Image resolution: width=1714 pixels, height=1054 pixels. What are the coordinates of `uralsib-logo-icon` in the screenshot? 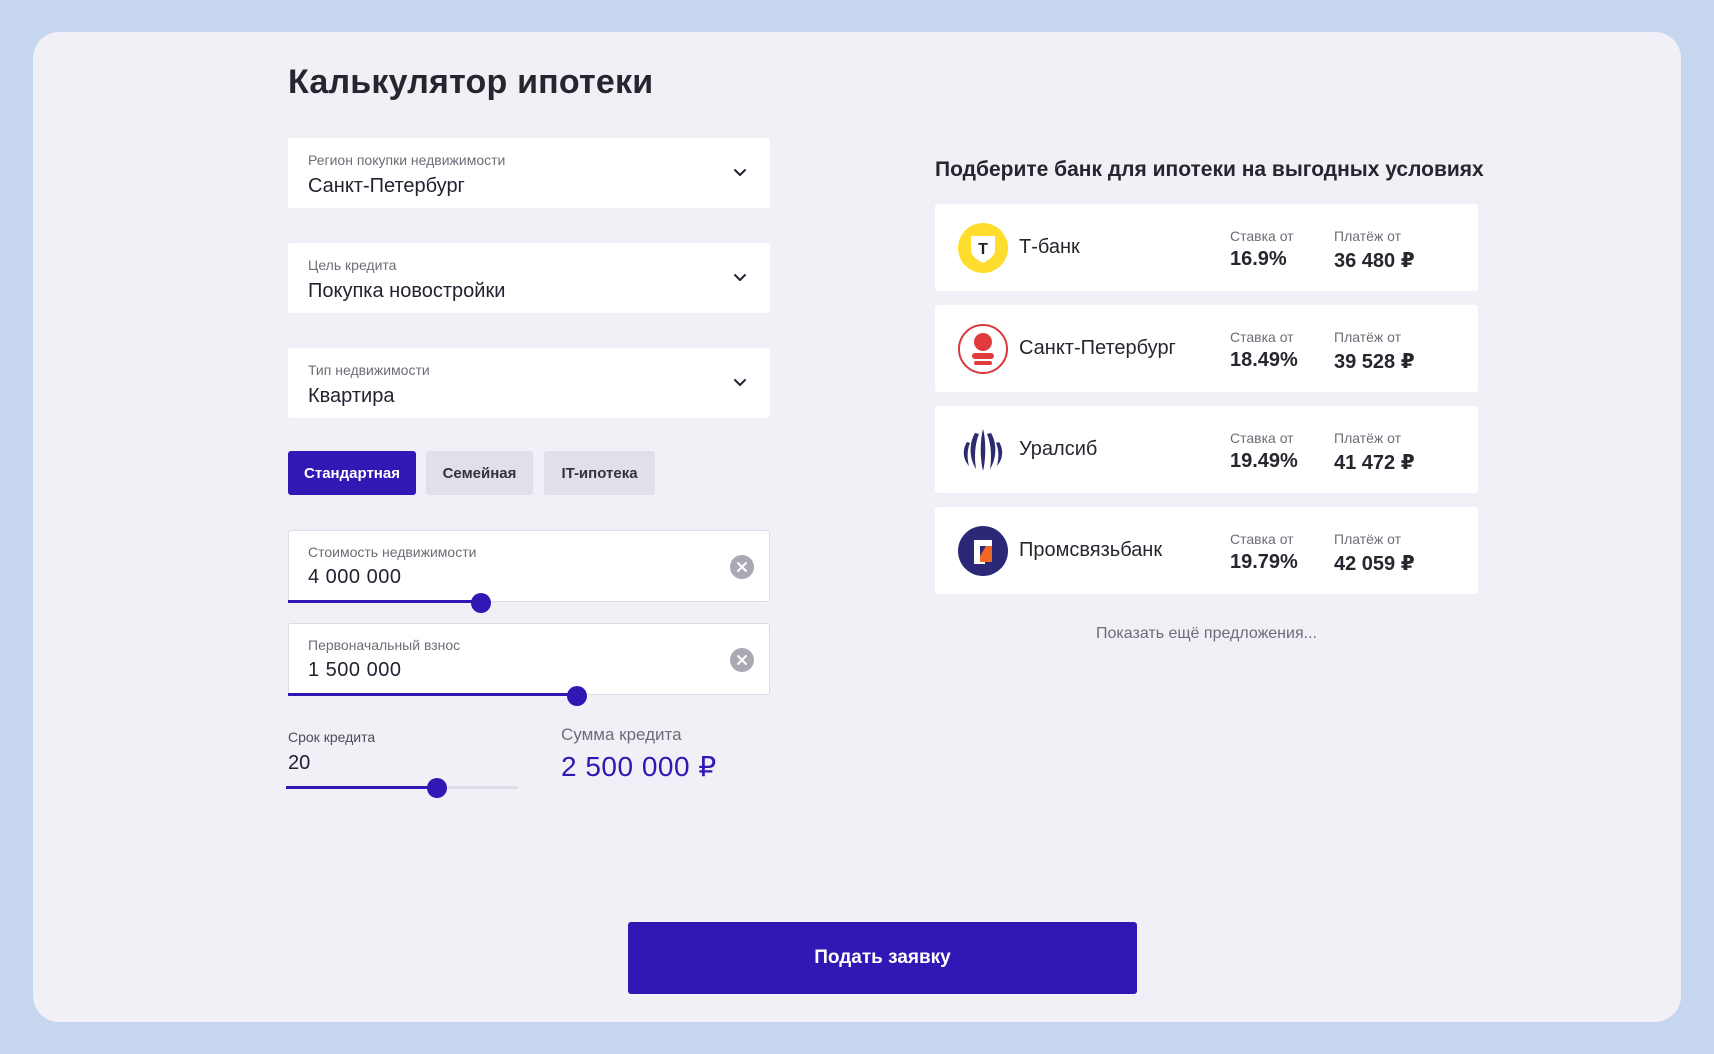 It's located at (983, 450).